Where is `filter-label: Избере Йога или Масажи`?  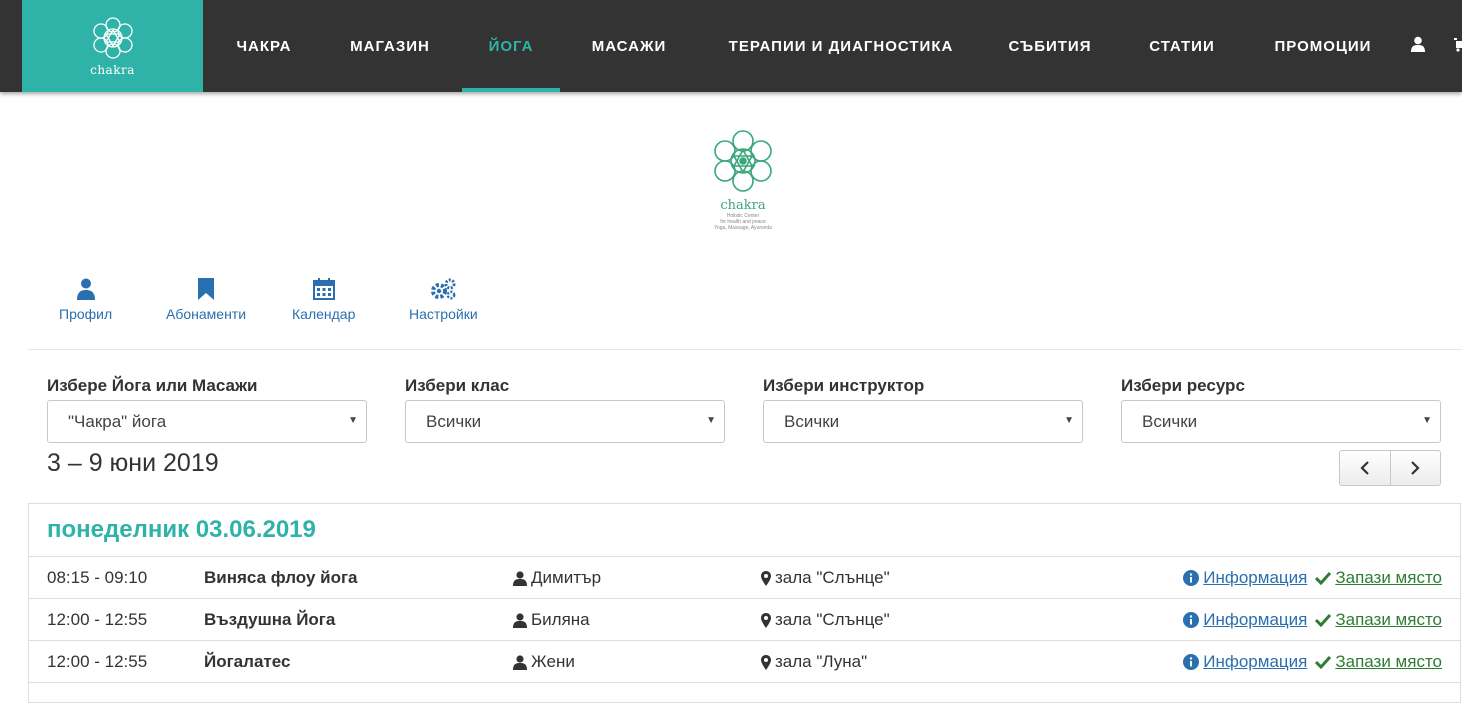 filter-label: Избере Йога или Масажи is located at coordinates (152, 385).